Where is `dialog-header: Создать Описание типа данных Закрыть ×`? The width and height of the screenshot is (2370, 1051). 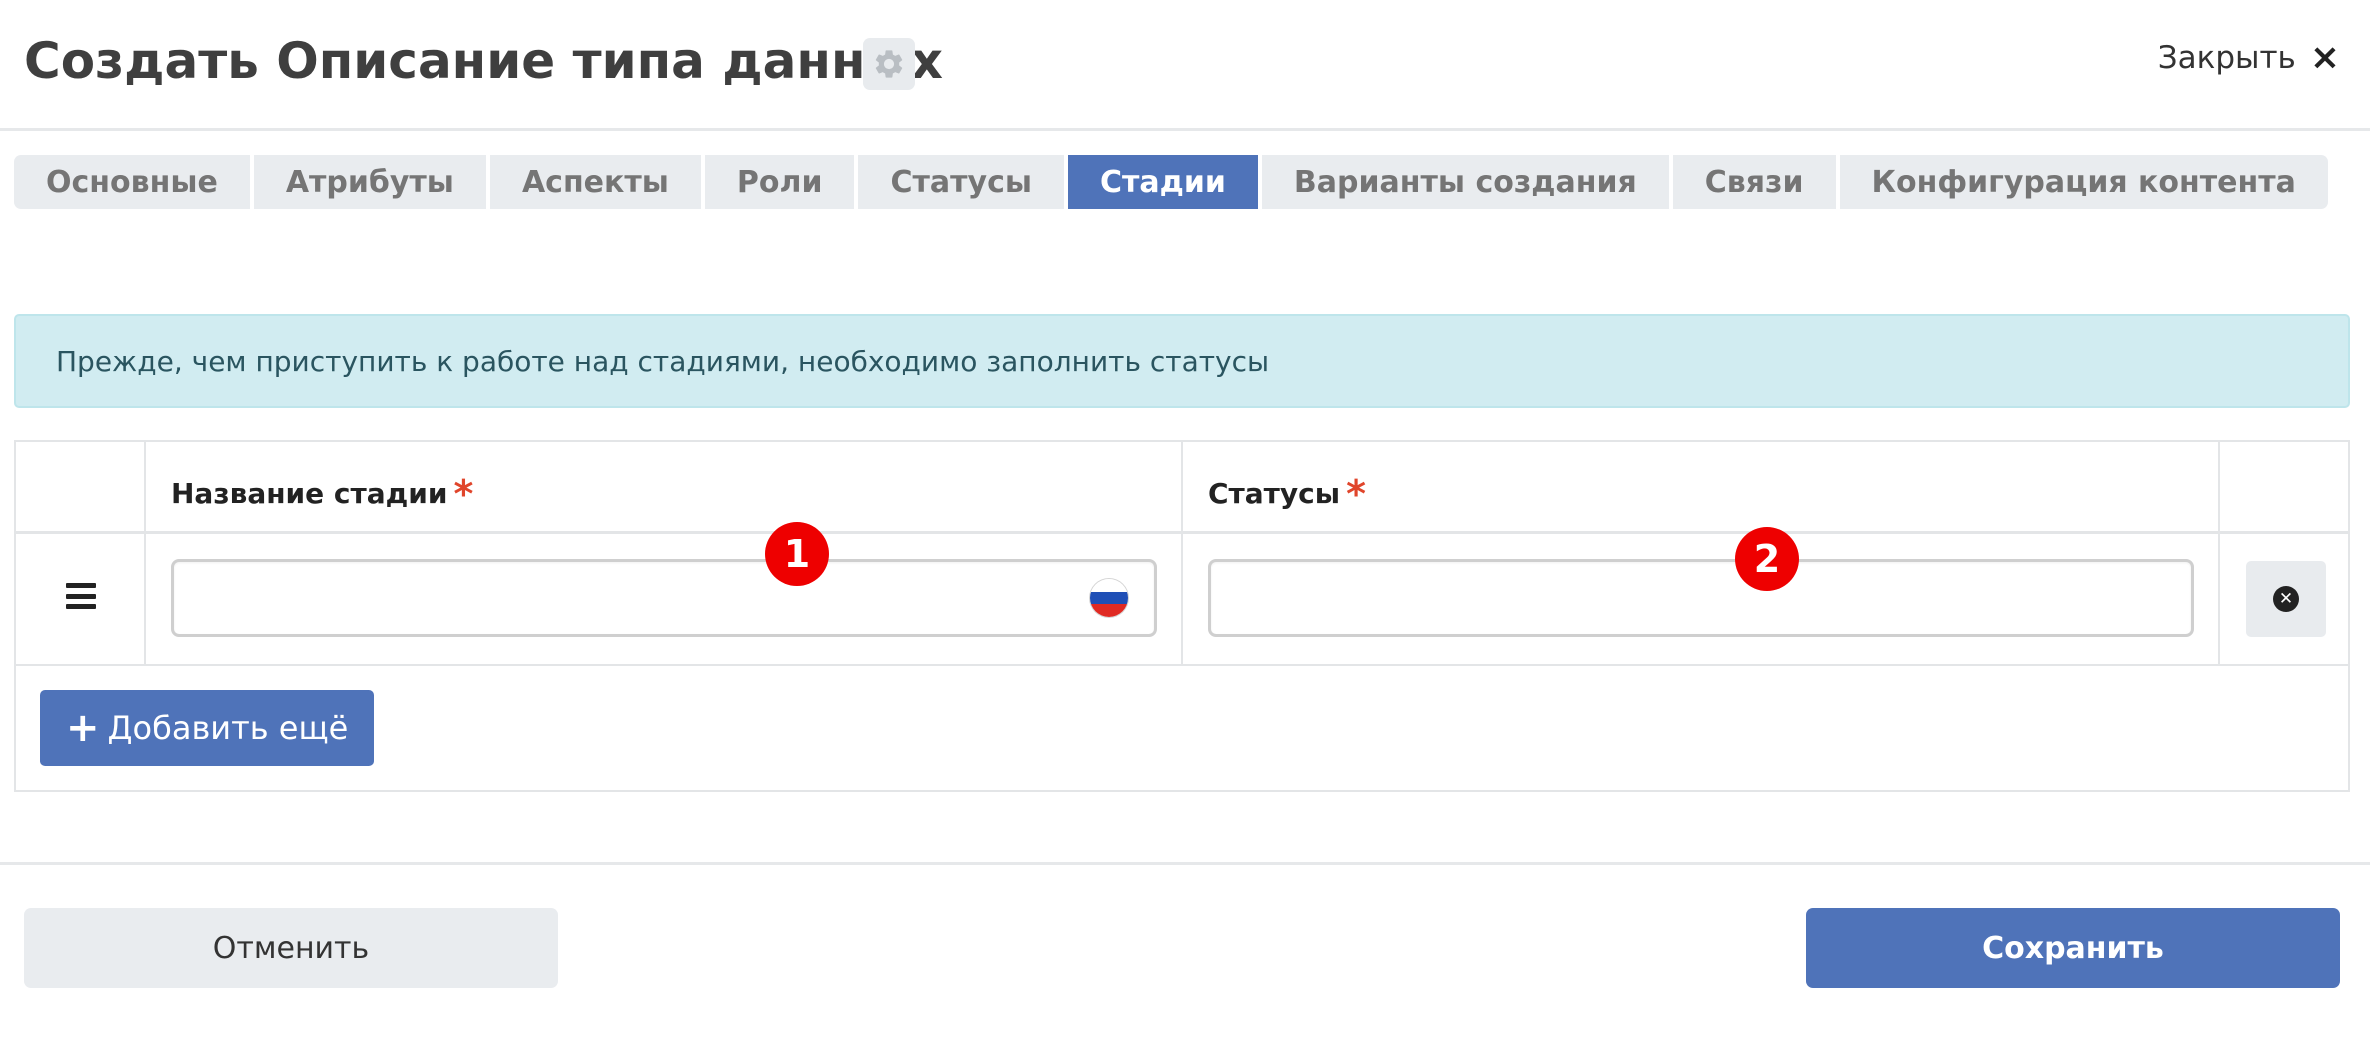 dialog-header: Создать Описание типа данных Закрыть × is located at coordinates (1185, 65).